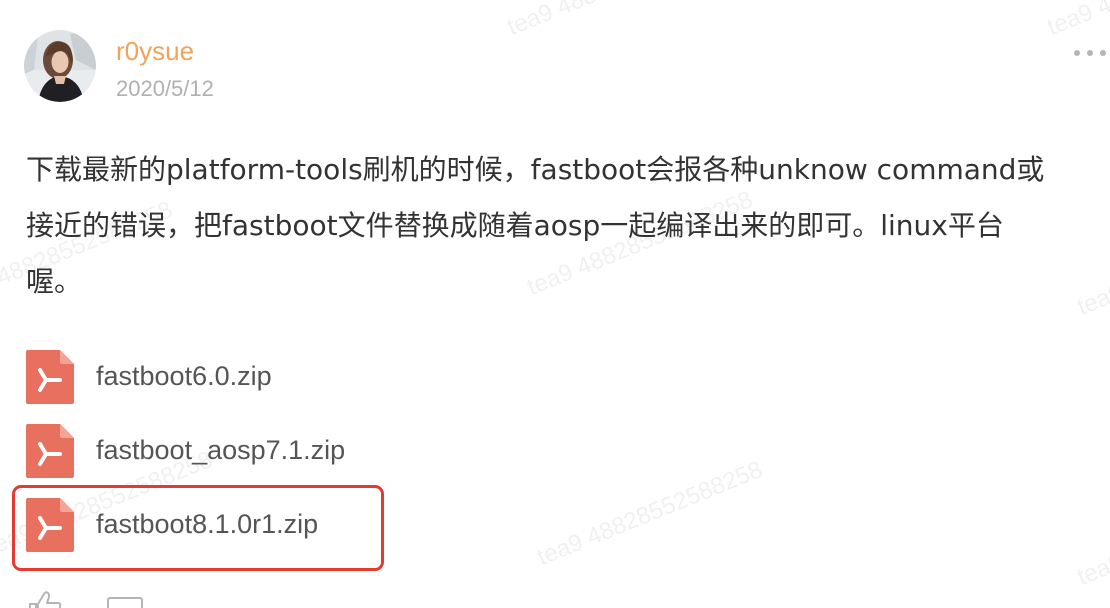 This screenshot has height=608, width=1110. Describe the element at coordinates (46, 599) in the screenshot. I see `thumbs-up-icon` at that location.